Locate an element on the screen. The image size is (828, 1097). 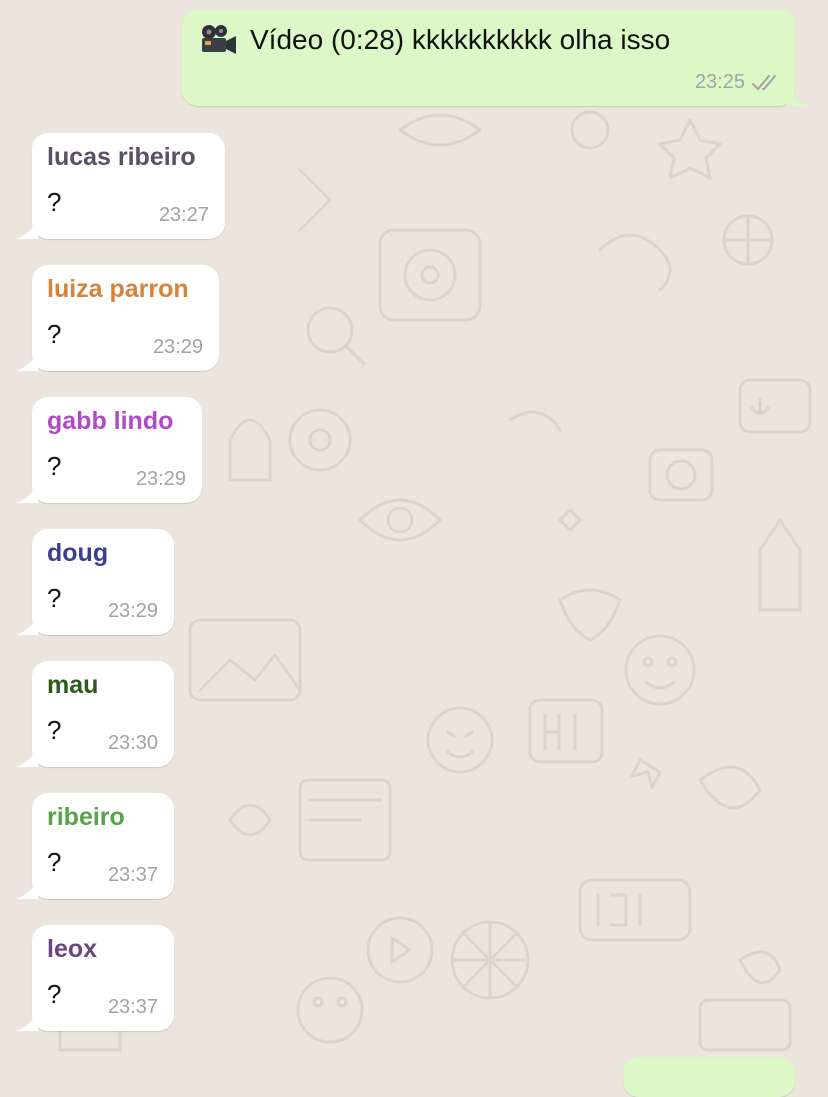
message-text: Vídeo (0:28) kkkkkkkkkk olha isso is located at coordinates (460, 39).